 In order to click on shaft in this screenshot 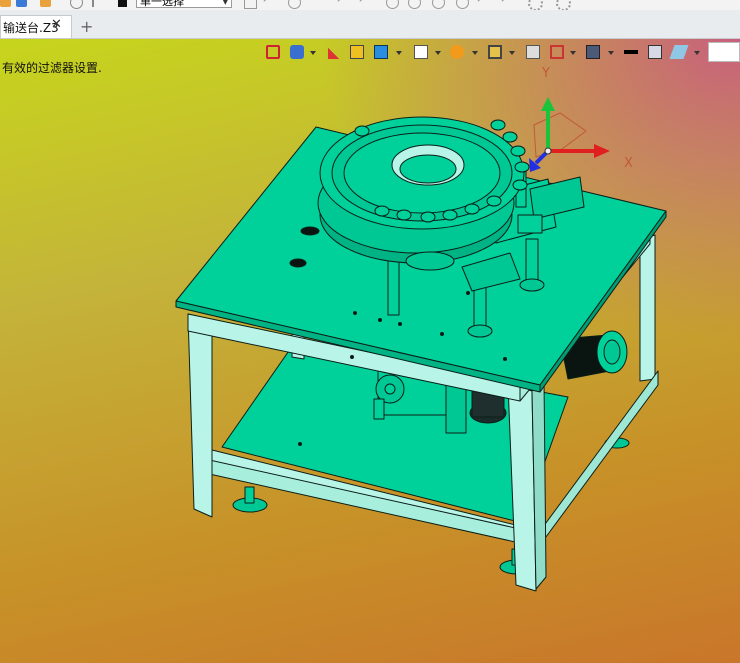, I will do `click(379, 409)`.